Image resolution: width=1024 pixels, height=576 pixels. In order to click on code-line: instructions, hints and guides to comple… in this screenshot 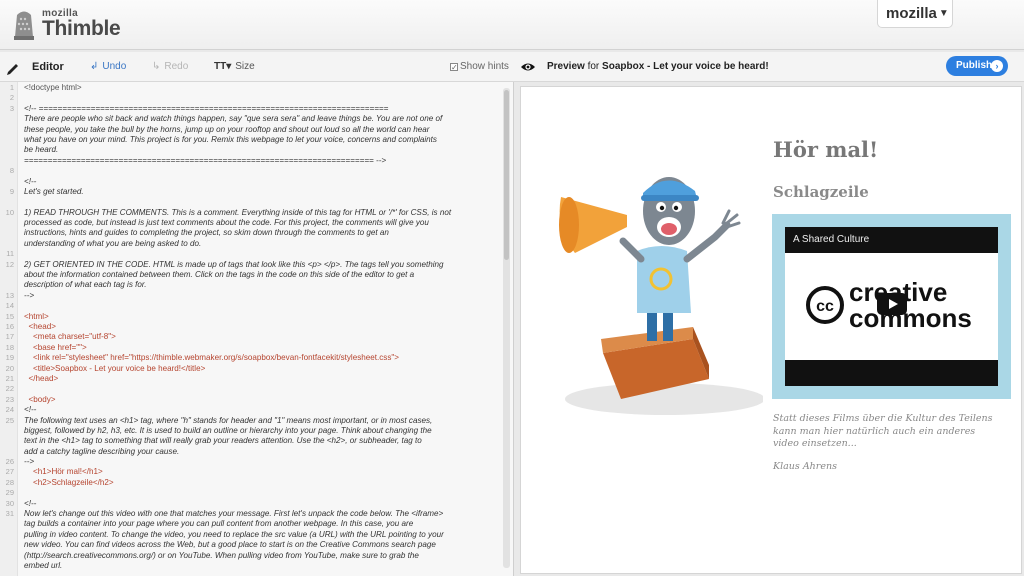, I will do `click(251, 233)`.